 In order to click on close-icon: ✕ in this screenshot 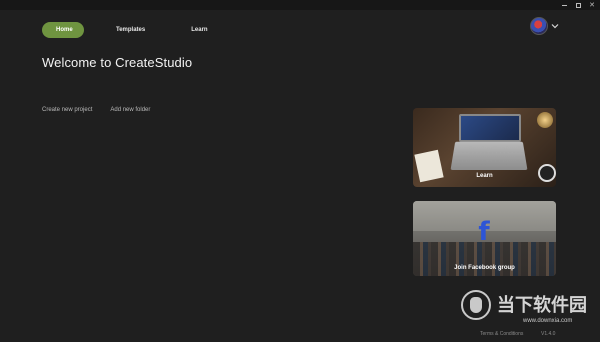, I will do `click(592, 5)`.